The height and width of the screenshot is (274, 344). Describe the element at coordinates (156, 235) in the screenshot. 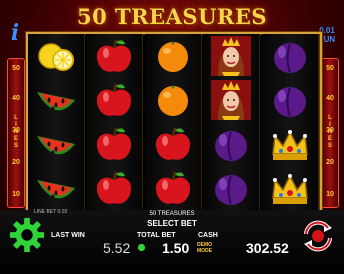

I see `total-bet-label: TOTAL BET` at that location.